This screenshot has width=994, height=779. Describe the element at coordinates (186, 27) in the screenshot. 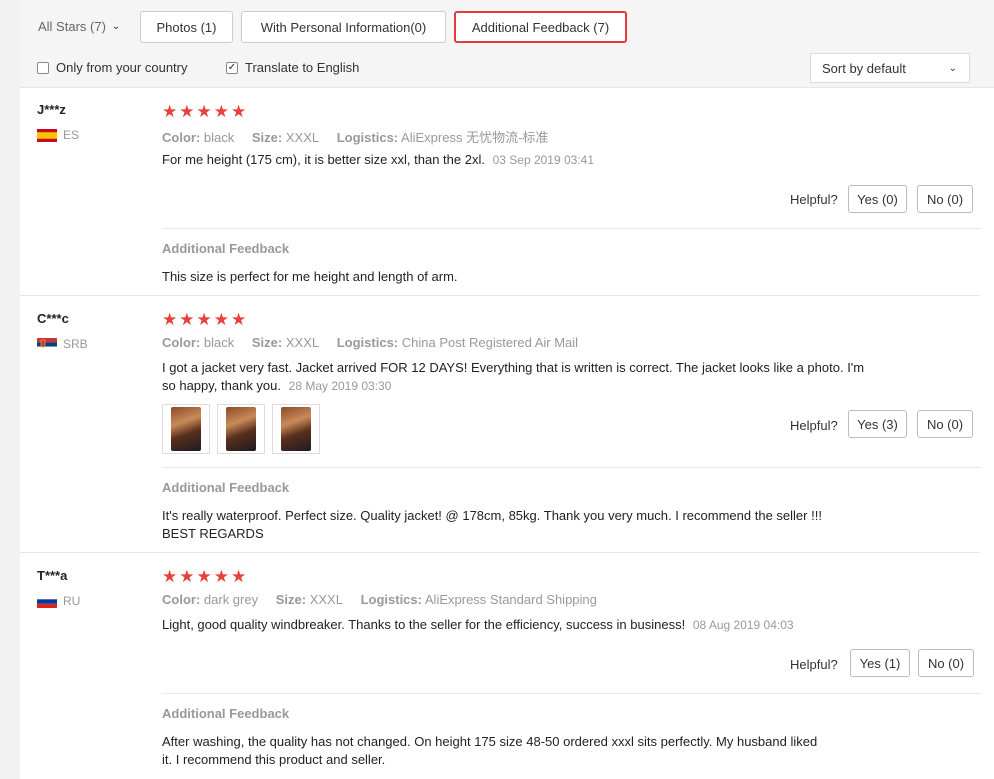

I see `tab-photos: Photos (1)` at that location.